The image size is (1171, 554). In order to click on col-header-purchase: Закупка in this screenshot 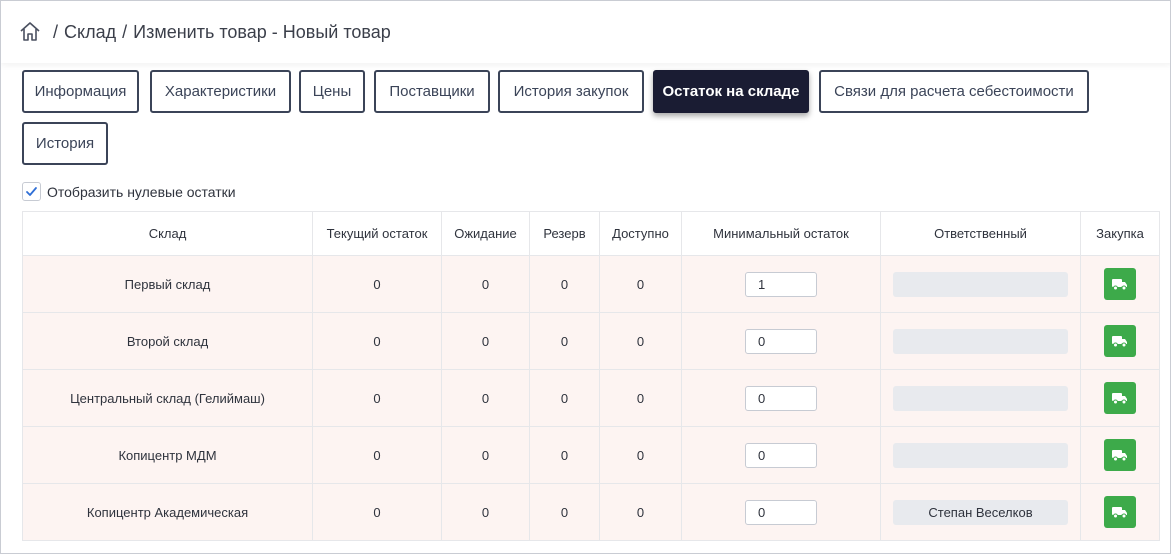, I will do `click(1120, 233)`.